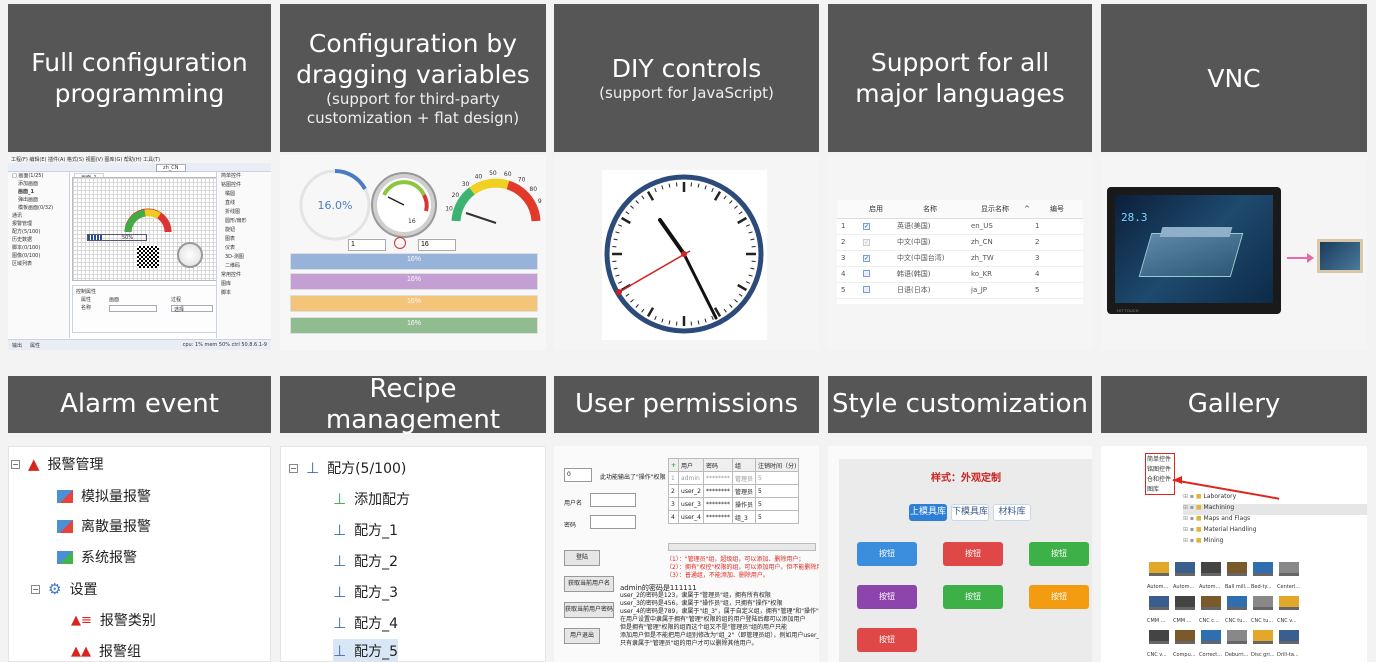 Image resolution: width=1376 pixels, height=662 pixels. What do you see at coordinates (973, 597) in the screenshot?
I see `green-button-2: 按钮` at bounding box center [973, 597].